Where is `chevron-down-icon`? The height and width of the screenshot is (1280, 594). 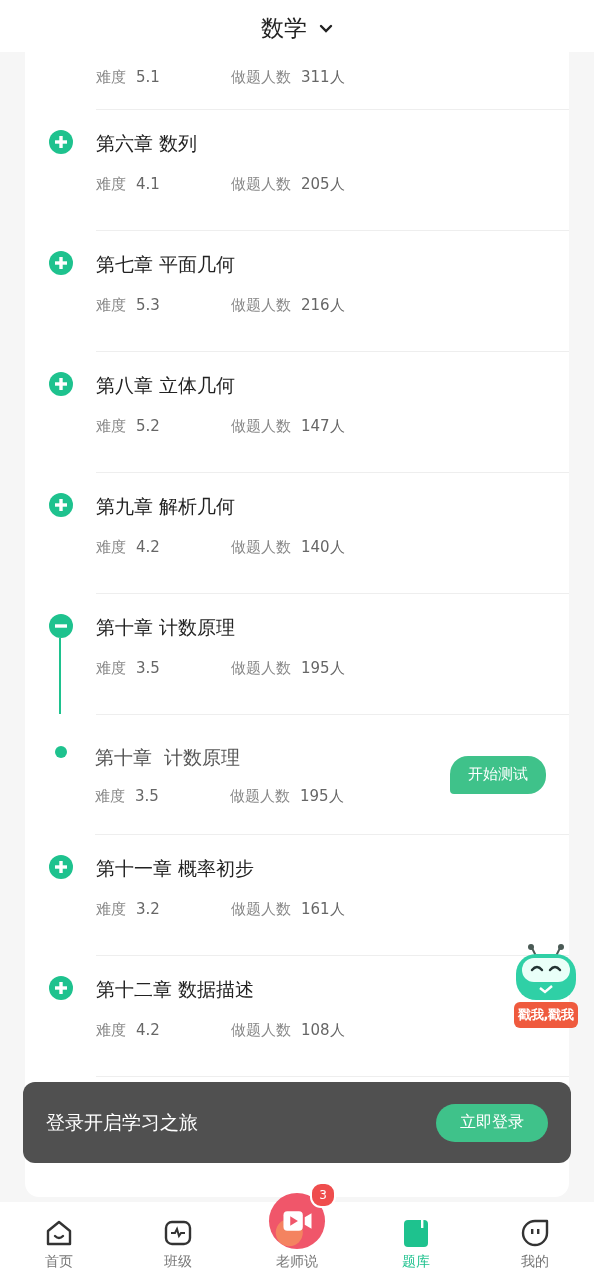 chevron-down-icon is located at coordinates (326, 29).